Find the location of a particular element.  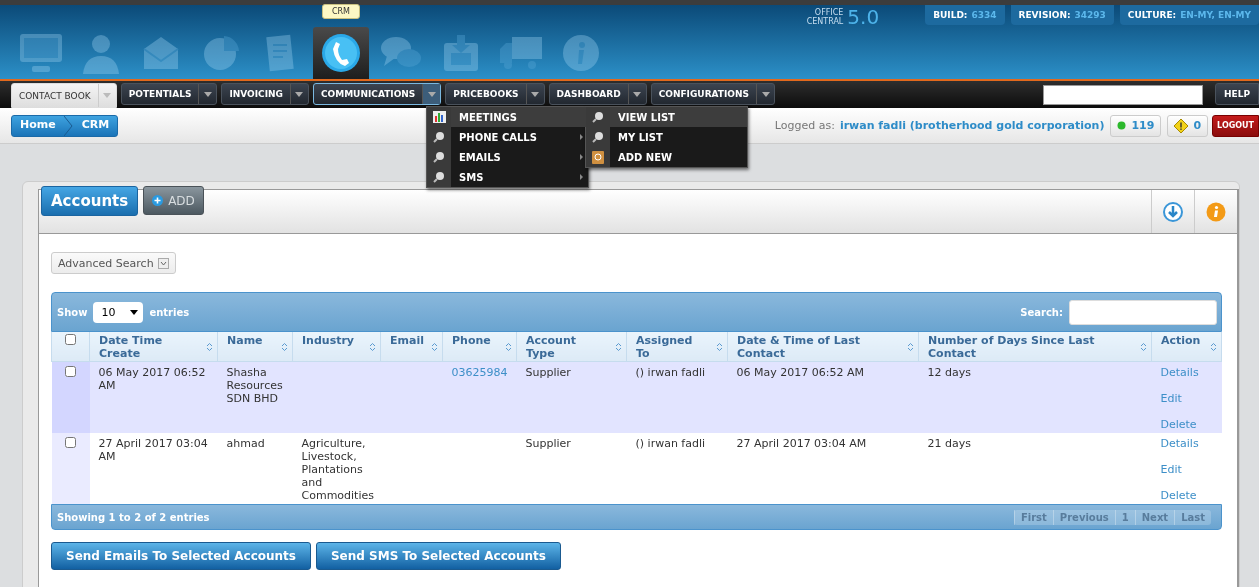

menu-item: VIEW LIST is located at coordinates (666, 117).